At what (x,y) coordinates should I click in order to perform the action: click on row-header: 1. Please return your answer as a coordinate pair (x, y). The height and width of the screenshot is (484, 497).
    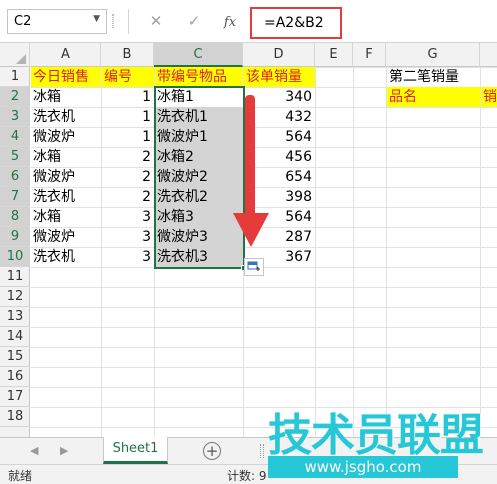
    Looking at the image, I should click on (15, 77).